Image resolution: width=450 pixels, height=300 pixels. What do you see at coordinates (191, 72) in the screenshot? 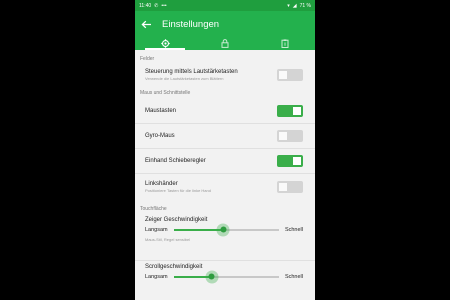
I see `setting-title: Steuerung mittels Lautstärketasten` at bounding box center [191, 72].